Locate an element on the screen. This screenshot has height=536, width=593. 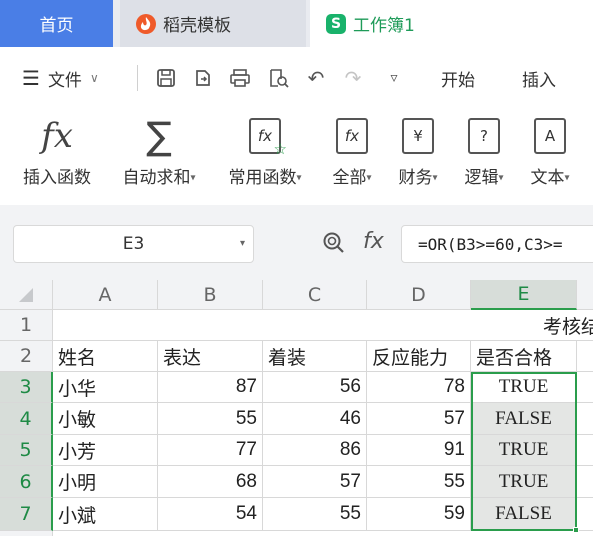
text-book-icon: A is located at coordinates (550, 136).